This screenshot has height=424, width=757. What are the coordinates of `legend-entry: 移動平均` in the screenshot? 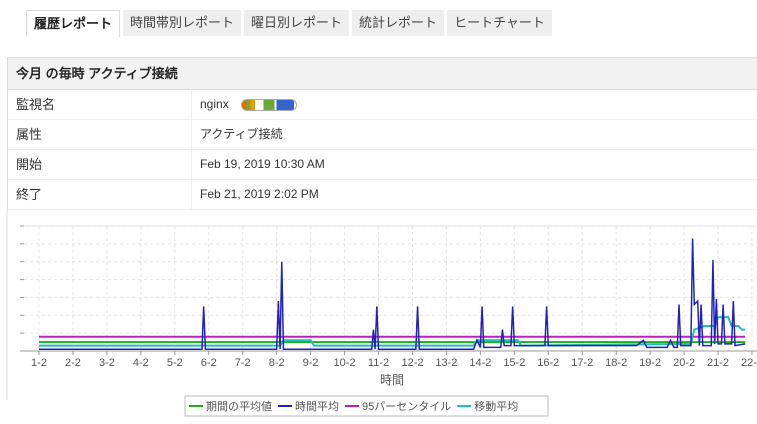 It's located at (496, 406).